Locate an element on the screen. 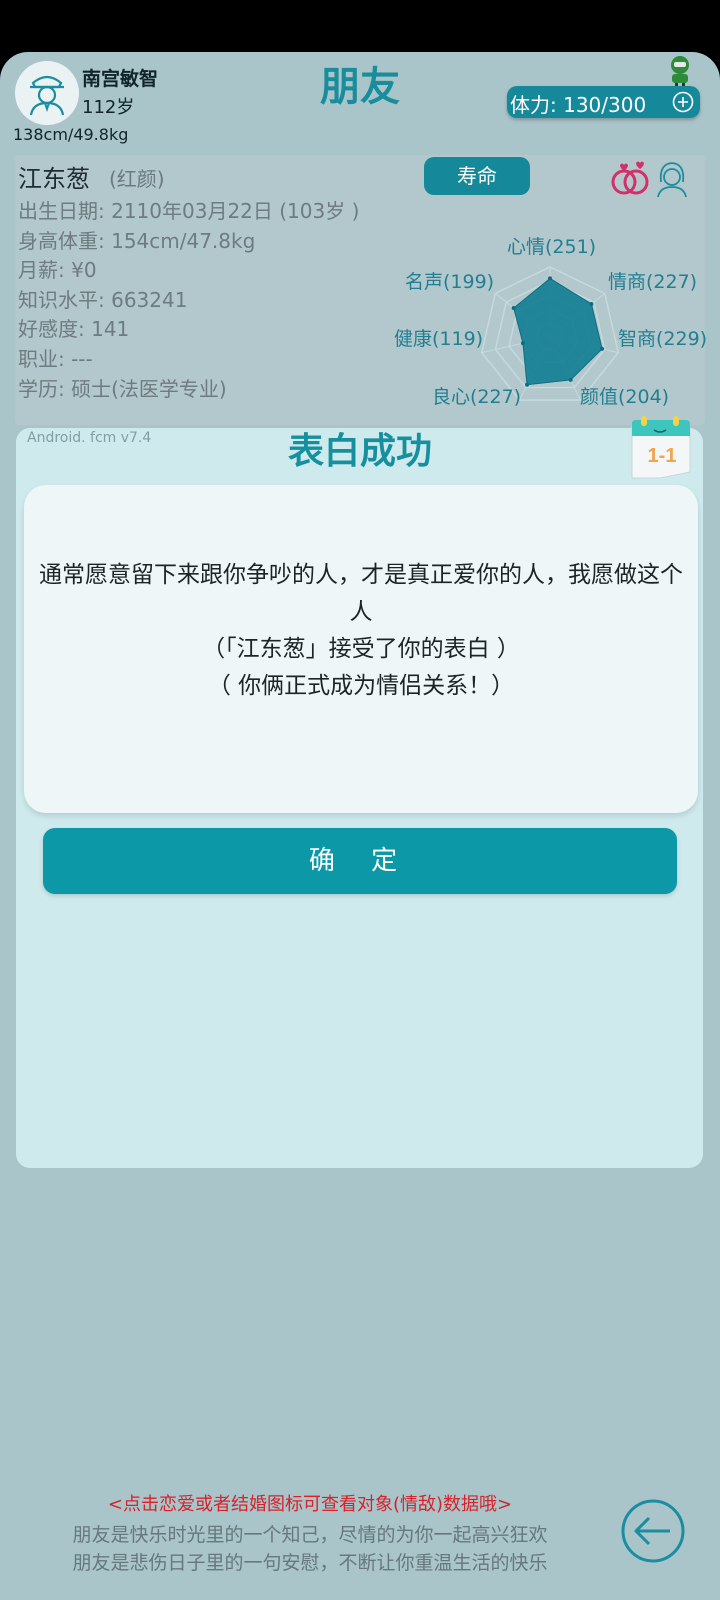 This screenshot has width=720, height=1600. confirm-button: 确 定 is located at coordinates (360, 861).